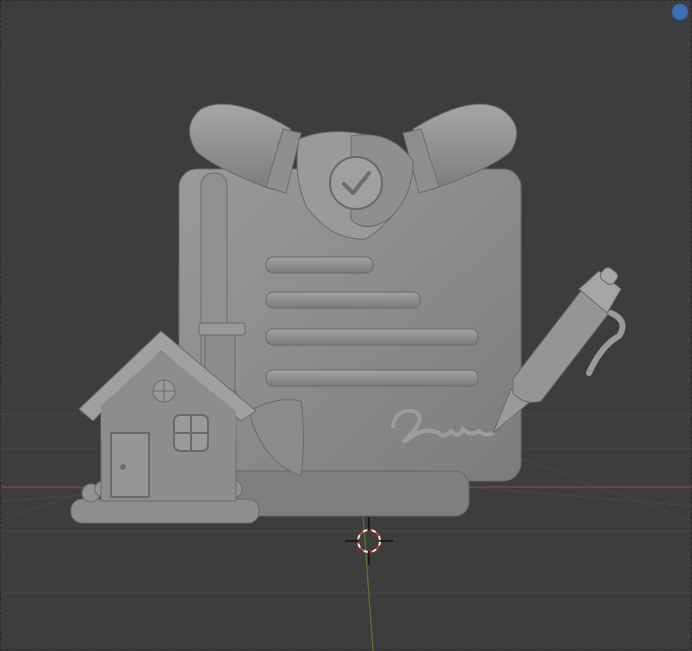  I want to click on 3d-cursor-icon, so click(369, 541).